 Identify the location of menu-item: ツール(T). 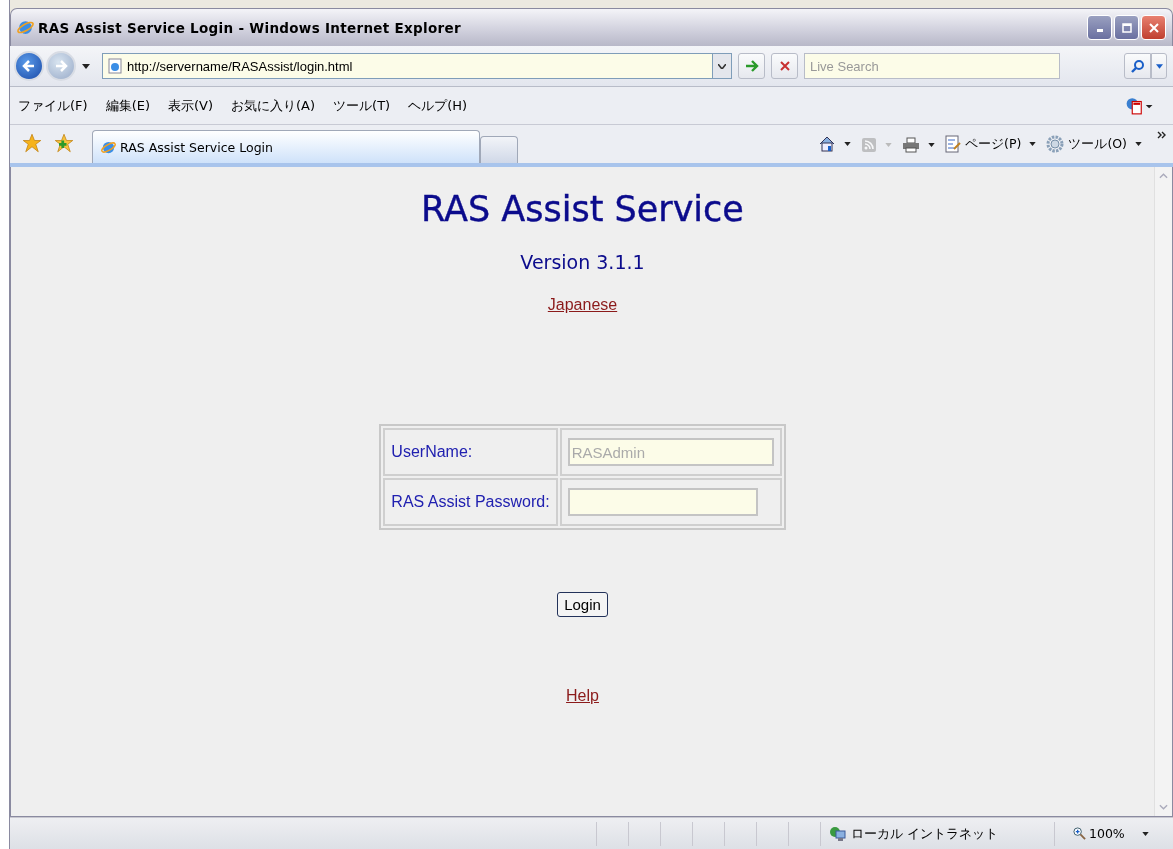
(362, 105).